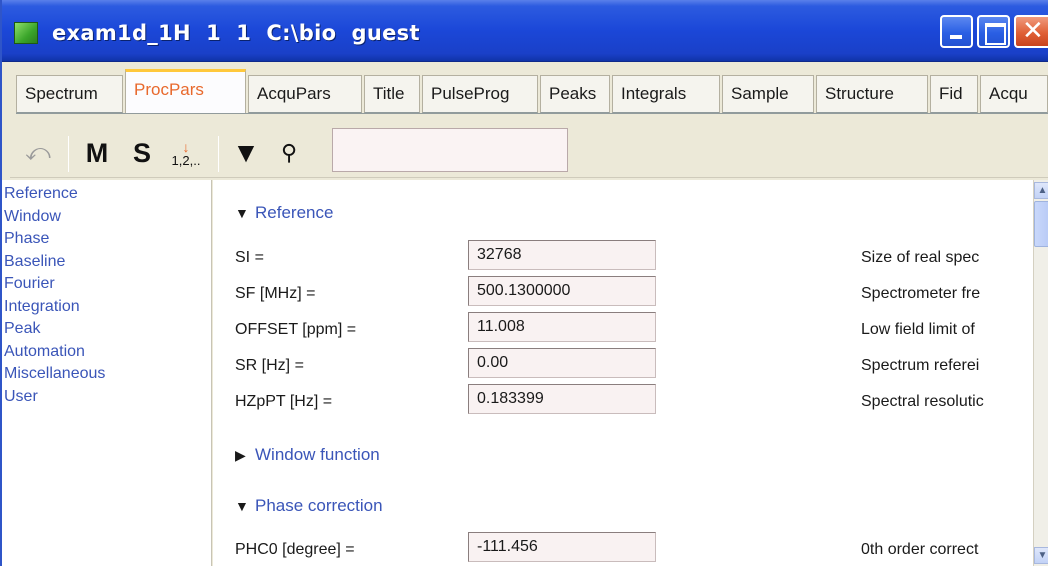 The width and height of the screenshot is (1048, 566). What do you see at coordinates (186, 160) in the screenshot?
I see `number-list-label: 1,2,..` at bounding box center [186, 160].